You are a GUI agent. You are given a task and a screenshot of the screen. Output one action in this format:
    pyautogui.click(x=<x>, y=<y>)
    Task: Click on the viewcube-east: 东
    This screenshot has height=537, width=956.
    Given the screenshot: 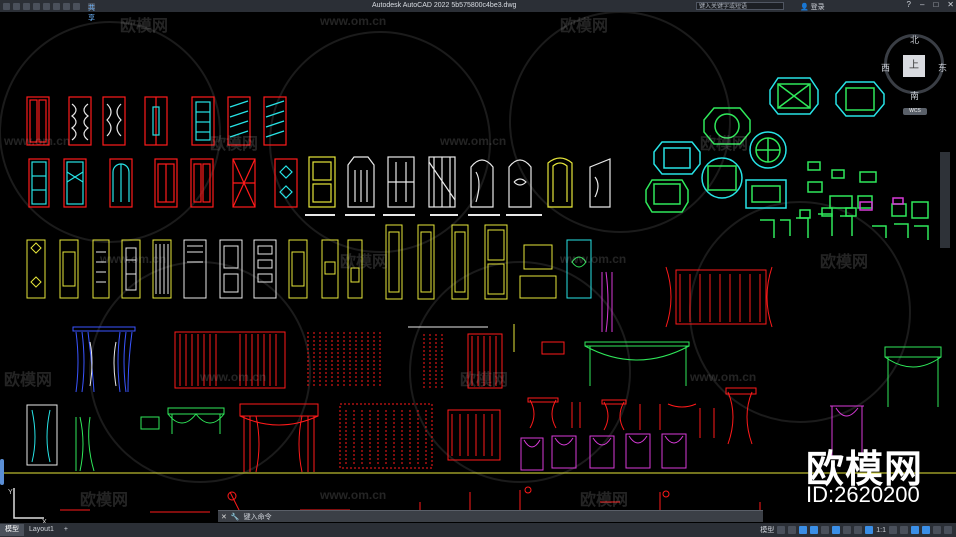 What is the action you would take?
    pyautogui.click(x=942, y=67)
    